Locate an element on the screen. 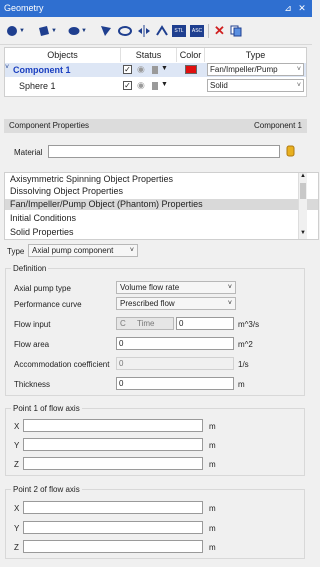  point1-x-label: X is located at coordinates (17, 426).